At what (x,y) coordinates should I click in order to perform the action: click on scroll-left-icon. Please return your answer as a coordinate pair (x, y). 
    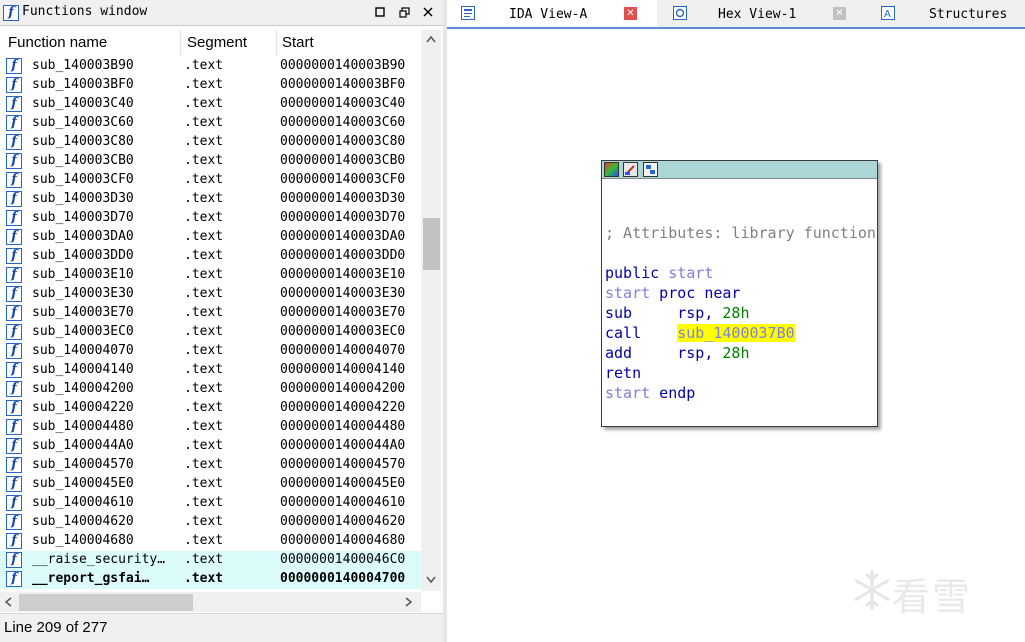
    Looking at the image, I should click on (8, 602).